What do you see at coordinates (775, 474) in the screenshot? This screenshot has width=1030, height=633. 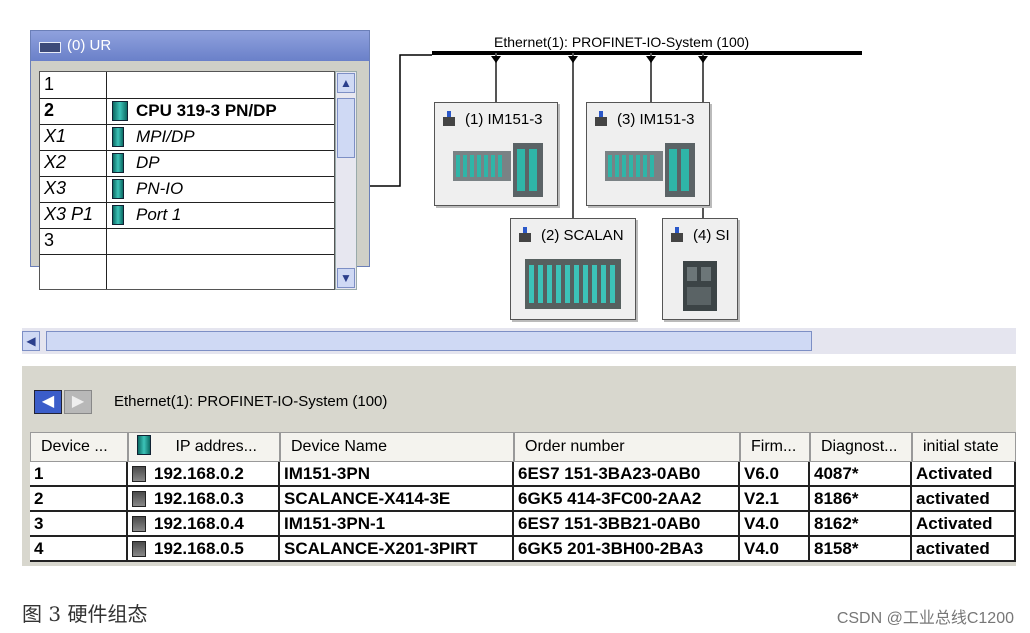 I see `cell-firmware: V6.0` at bounding box center [775, 474].